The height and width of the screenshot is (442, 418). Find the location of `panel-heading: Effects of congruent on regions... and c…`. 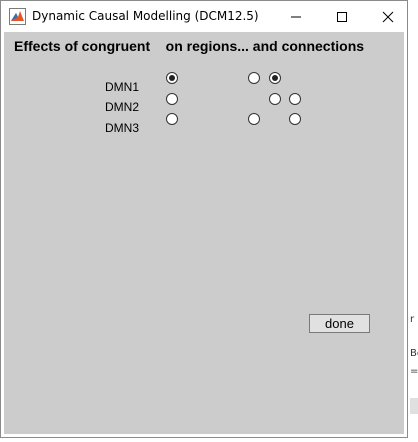

panel-heading: Effects of congruent on regions... and c… is located at coordinates (189, 46).